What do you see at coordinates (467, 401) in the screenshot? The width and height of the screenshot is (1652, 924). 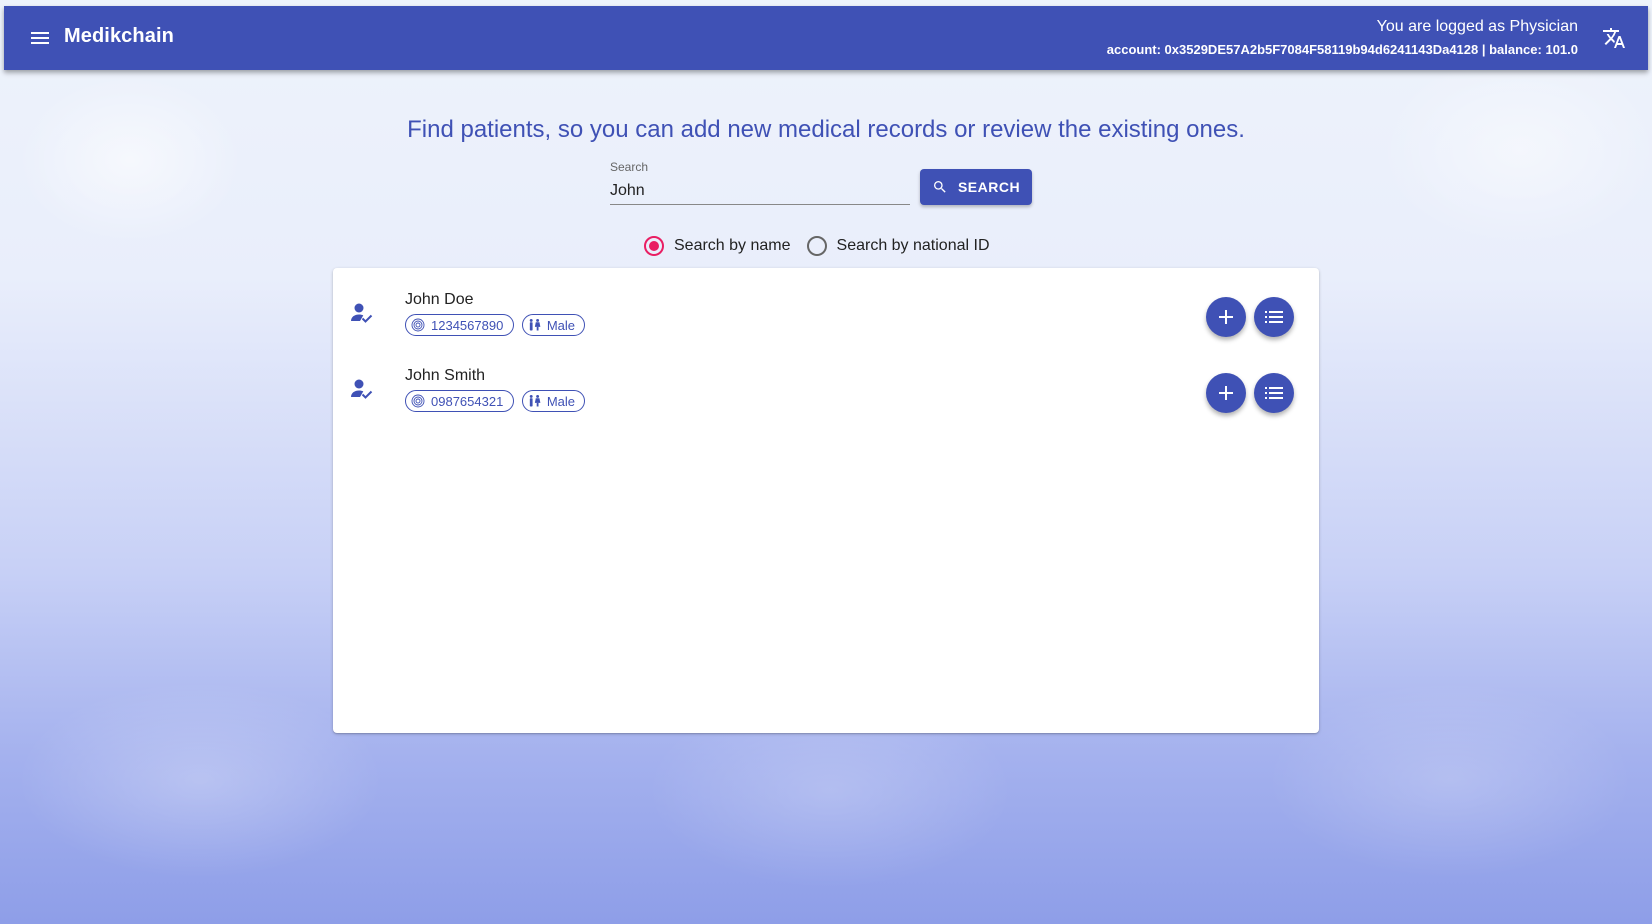 I see `national-id-value: 0987654321` at bounding box center [467, 401].